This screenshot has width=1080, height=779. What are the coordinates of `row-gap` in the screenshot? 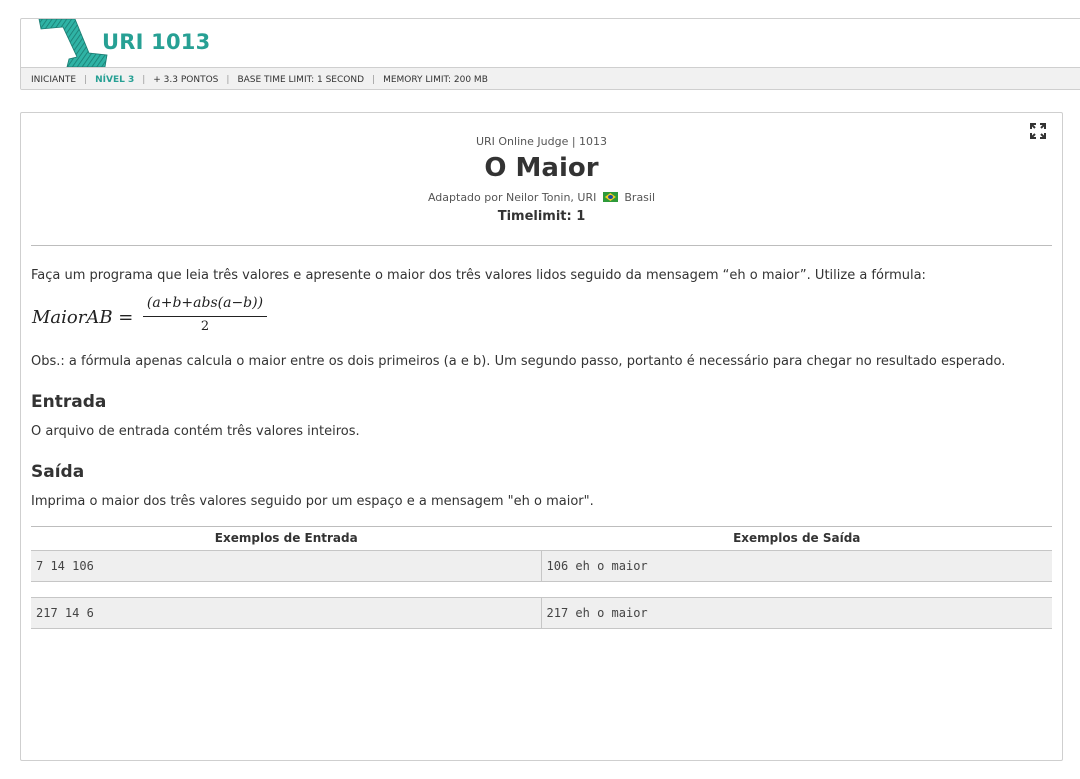 It's located at (541, 589).